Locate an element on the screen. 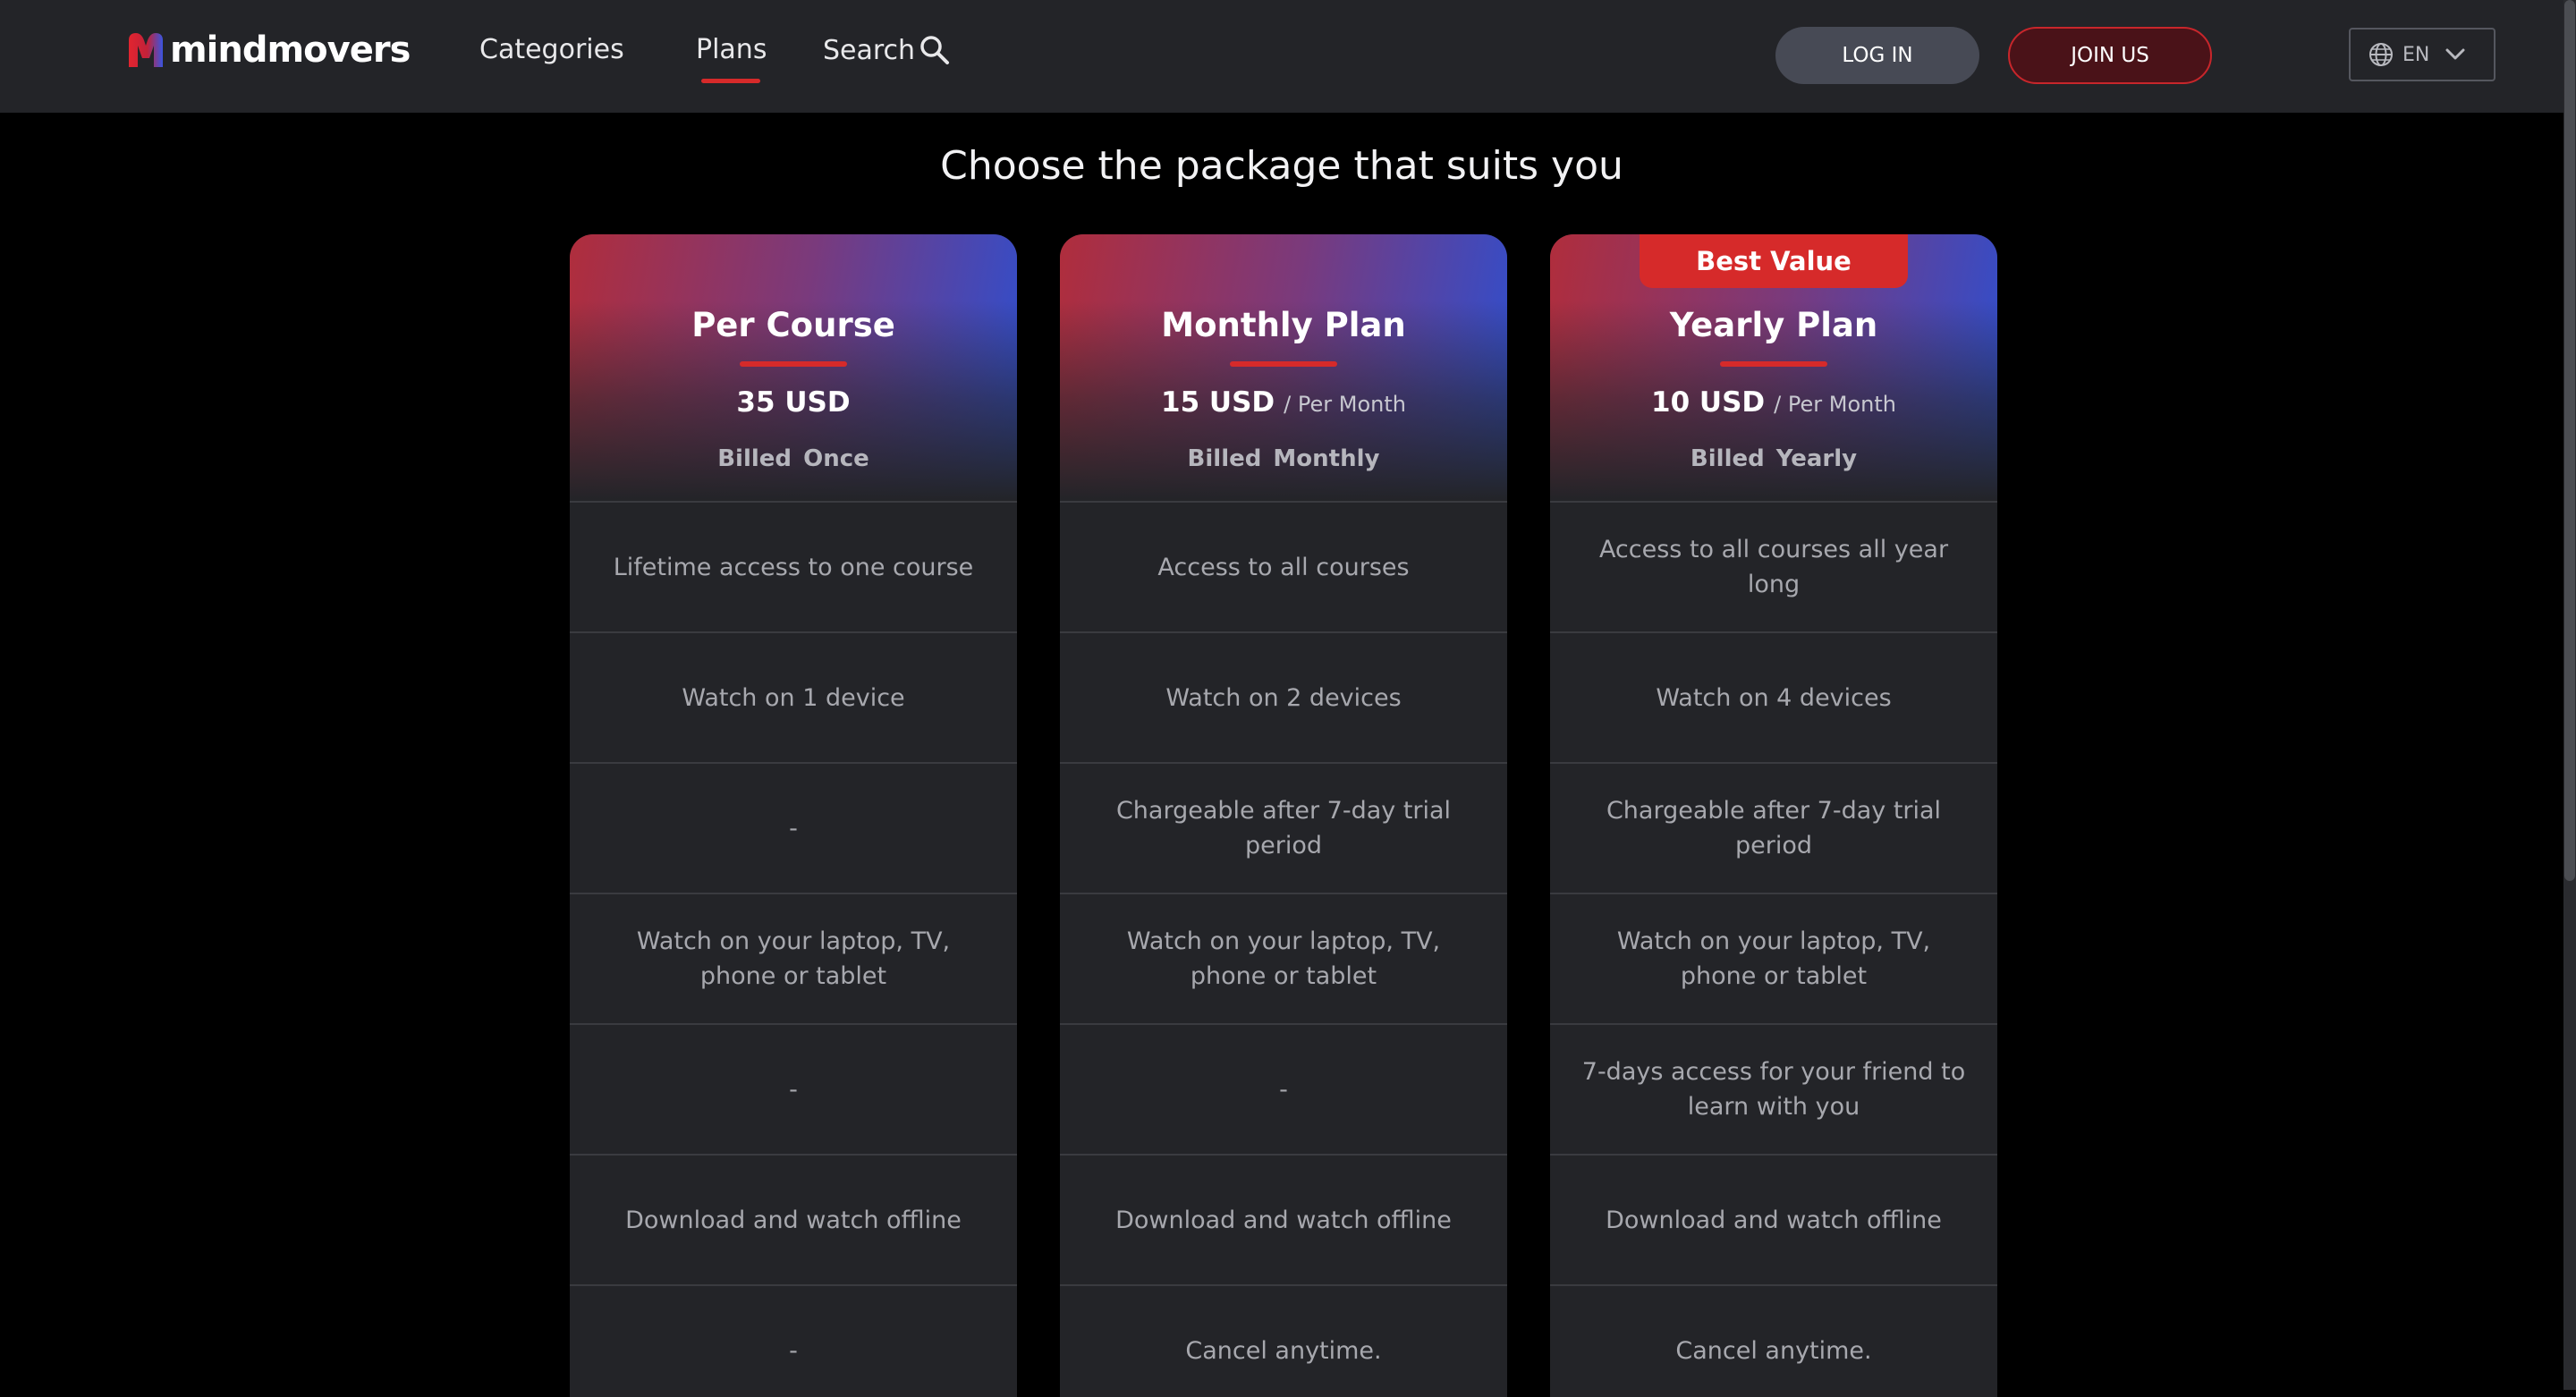  language-select: EN is located at coordinates (2422, 54).